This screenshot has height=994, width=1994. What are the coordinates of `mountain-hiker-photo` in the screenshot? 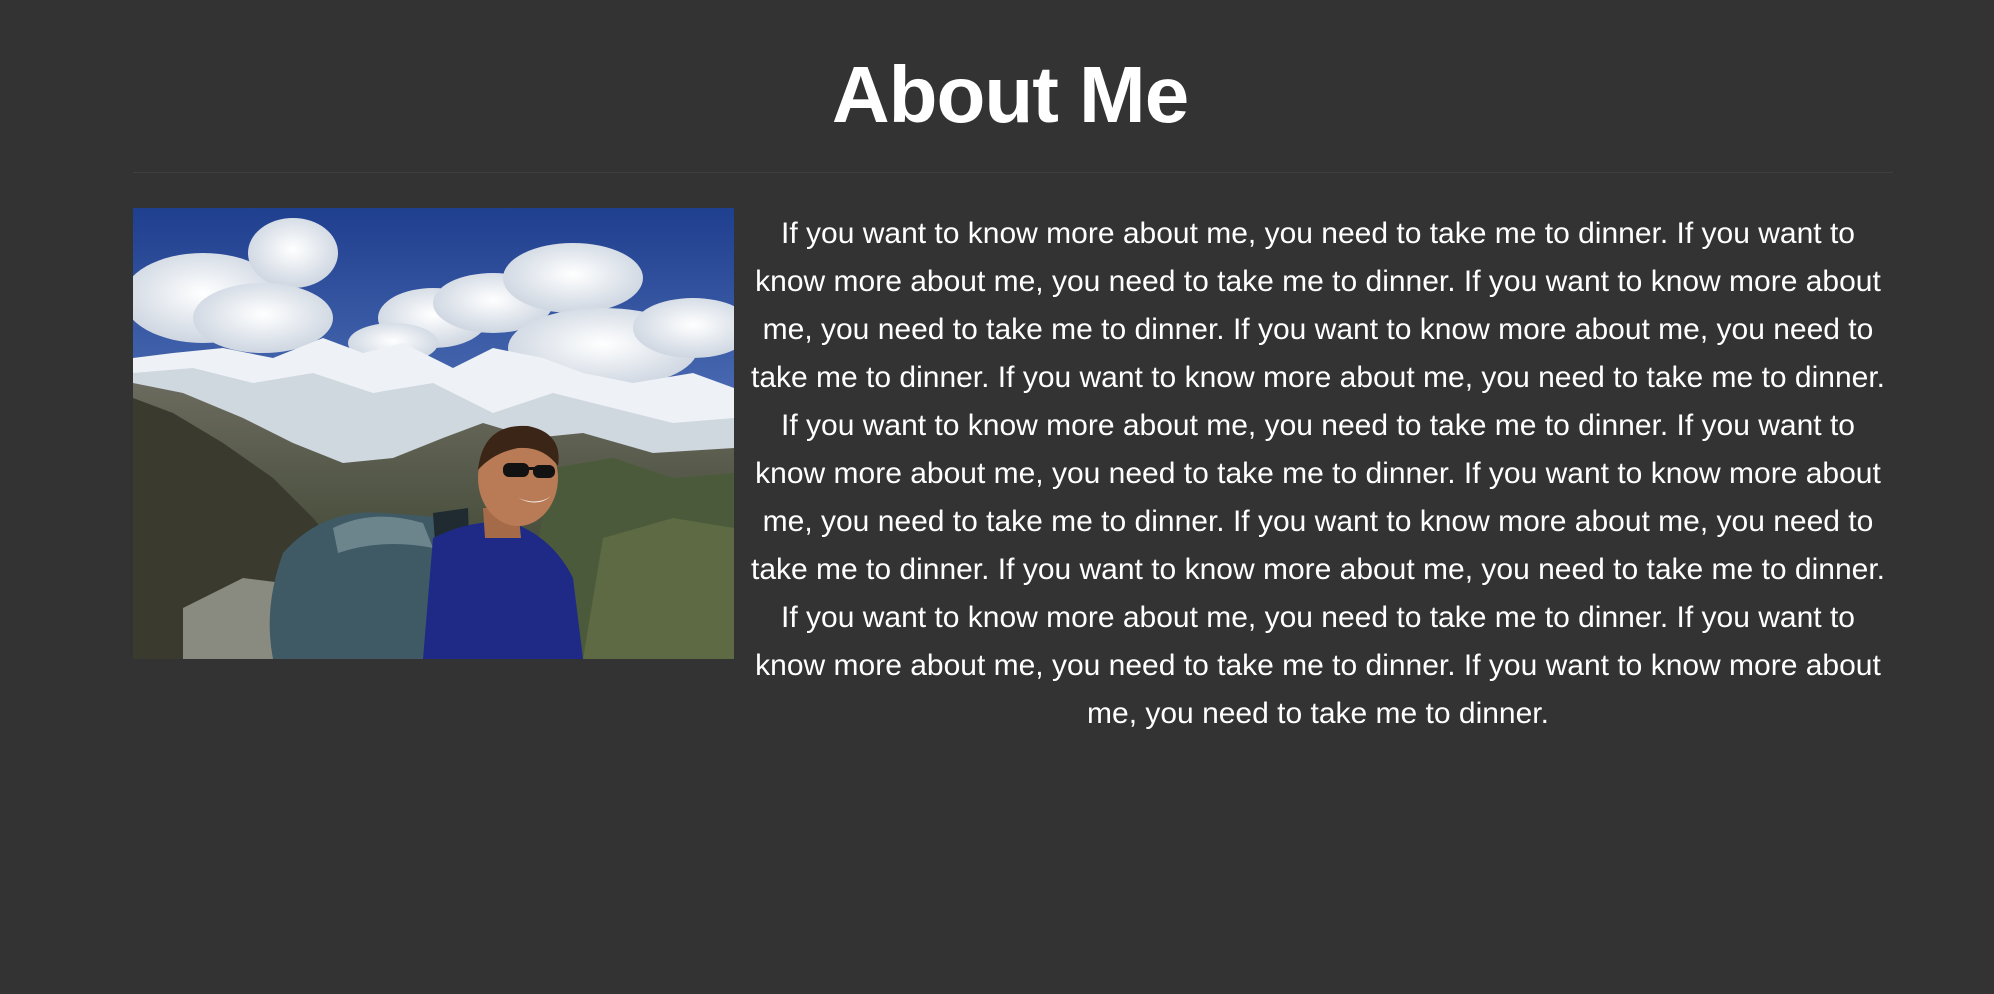 It's located at (433, 433).